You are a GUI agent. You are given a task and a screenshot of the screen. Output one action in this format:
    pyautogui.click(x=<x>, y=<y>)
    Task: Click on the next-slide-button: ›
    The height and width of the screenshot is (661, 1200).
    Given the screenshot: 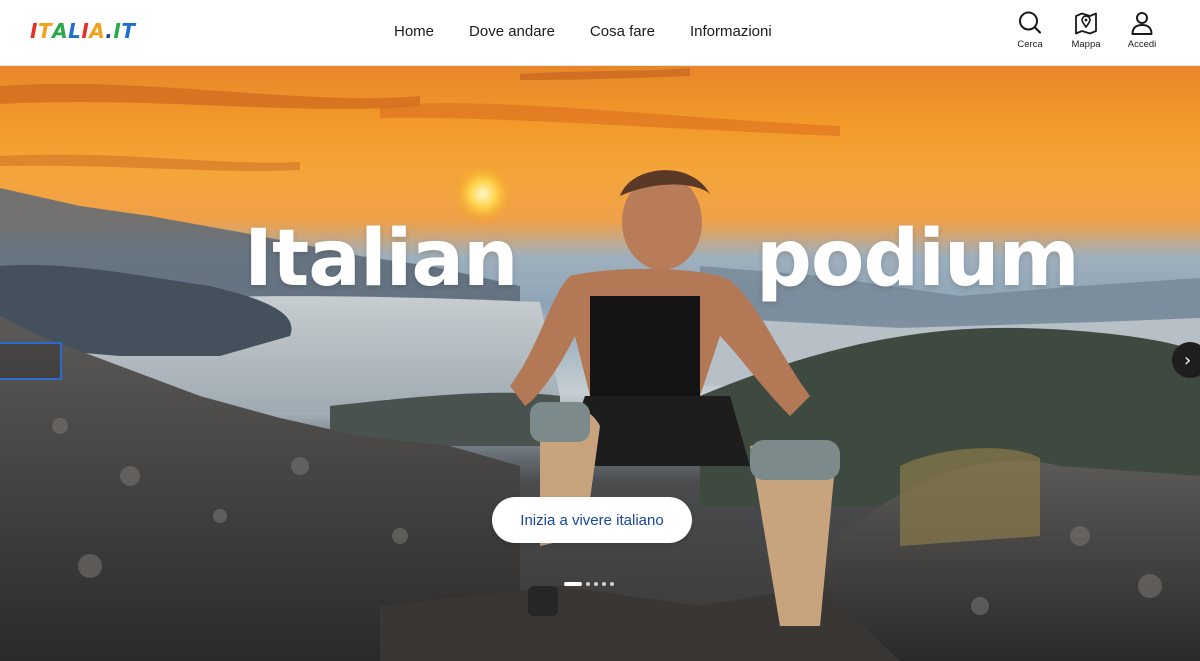 What is the action you would take?
    pyautogui.click(x=1186, y=360)
    